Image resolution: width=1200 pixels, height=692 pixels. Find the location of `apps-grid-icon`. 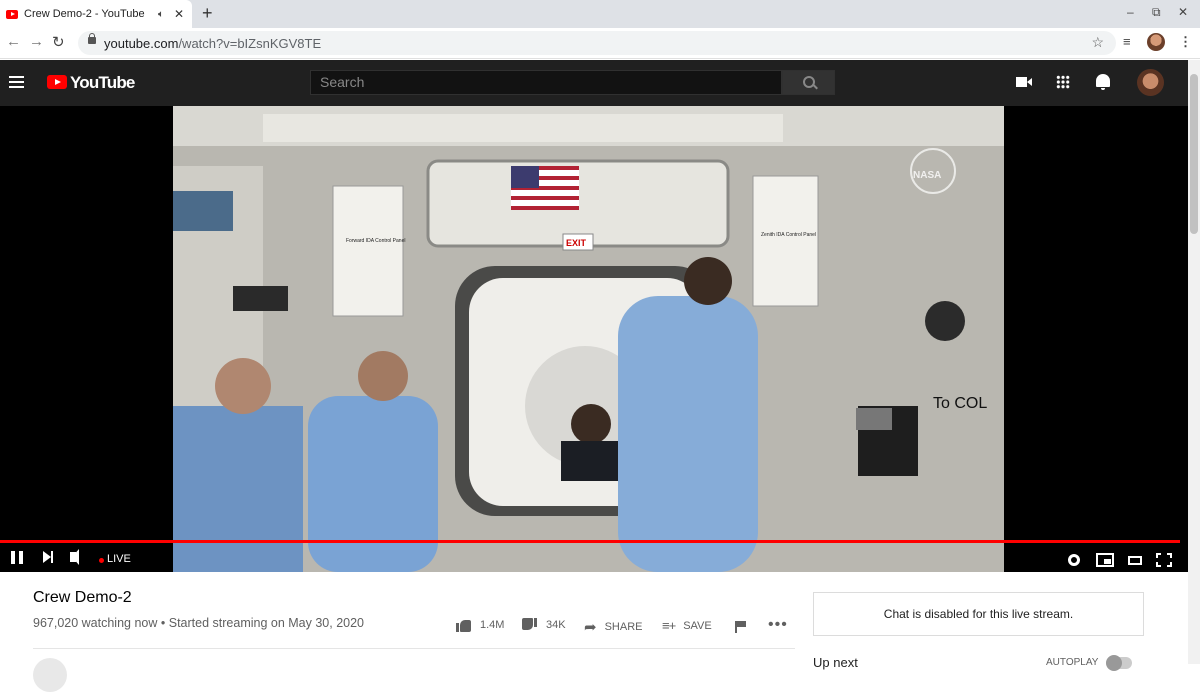

apps-grid-icon is located at coordinates (1063, 82).